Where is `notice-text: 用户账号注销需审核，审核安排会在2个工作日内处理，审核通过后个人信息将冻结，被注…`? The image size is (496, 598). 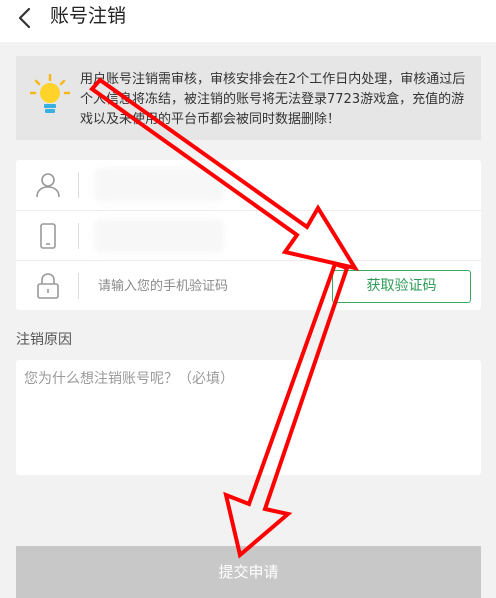 notice-text: 用户账号注销需审核，审核安排会在2个工作日内处理，审核通过后个人信息将冻结，被注… is located at coordinates (273, 99).